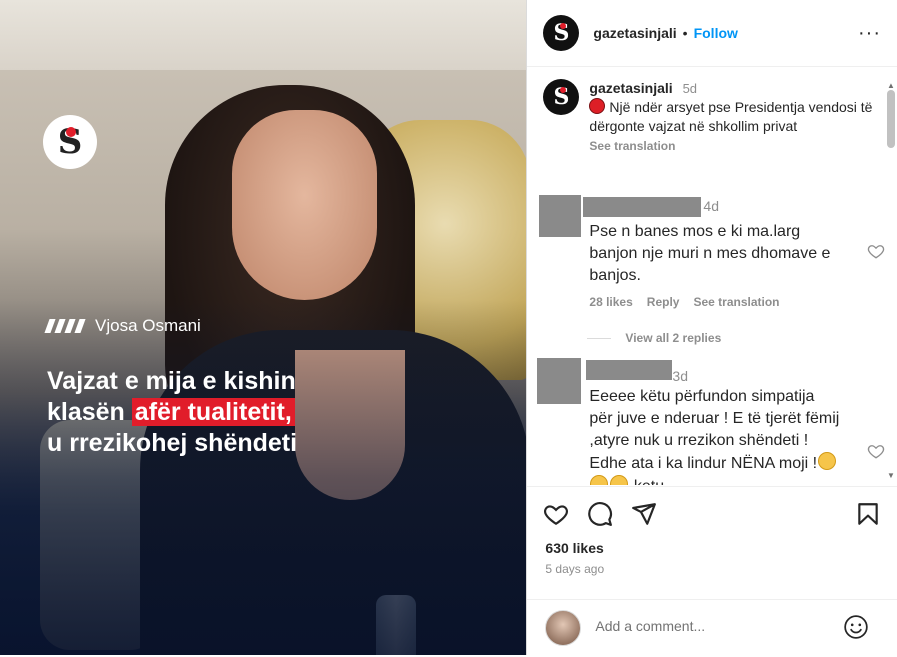 The image size is (897, 657). What do you see at coordinates (632, 146) in the screenshot?
I see `caption-see-translation: See translation` at bounding box center [632, 146].